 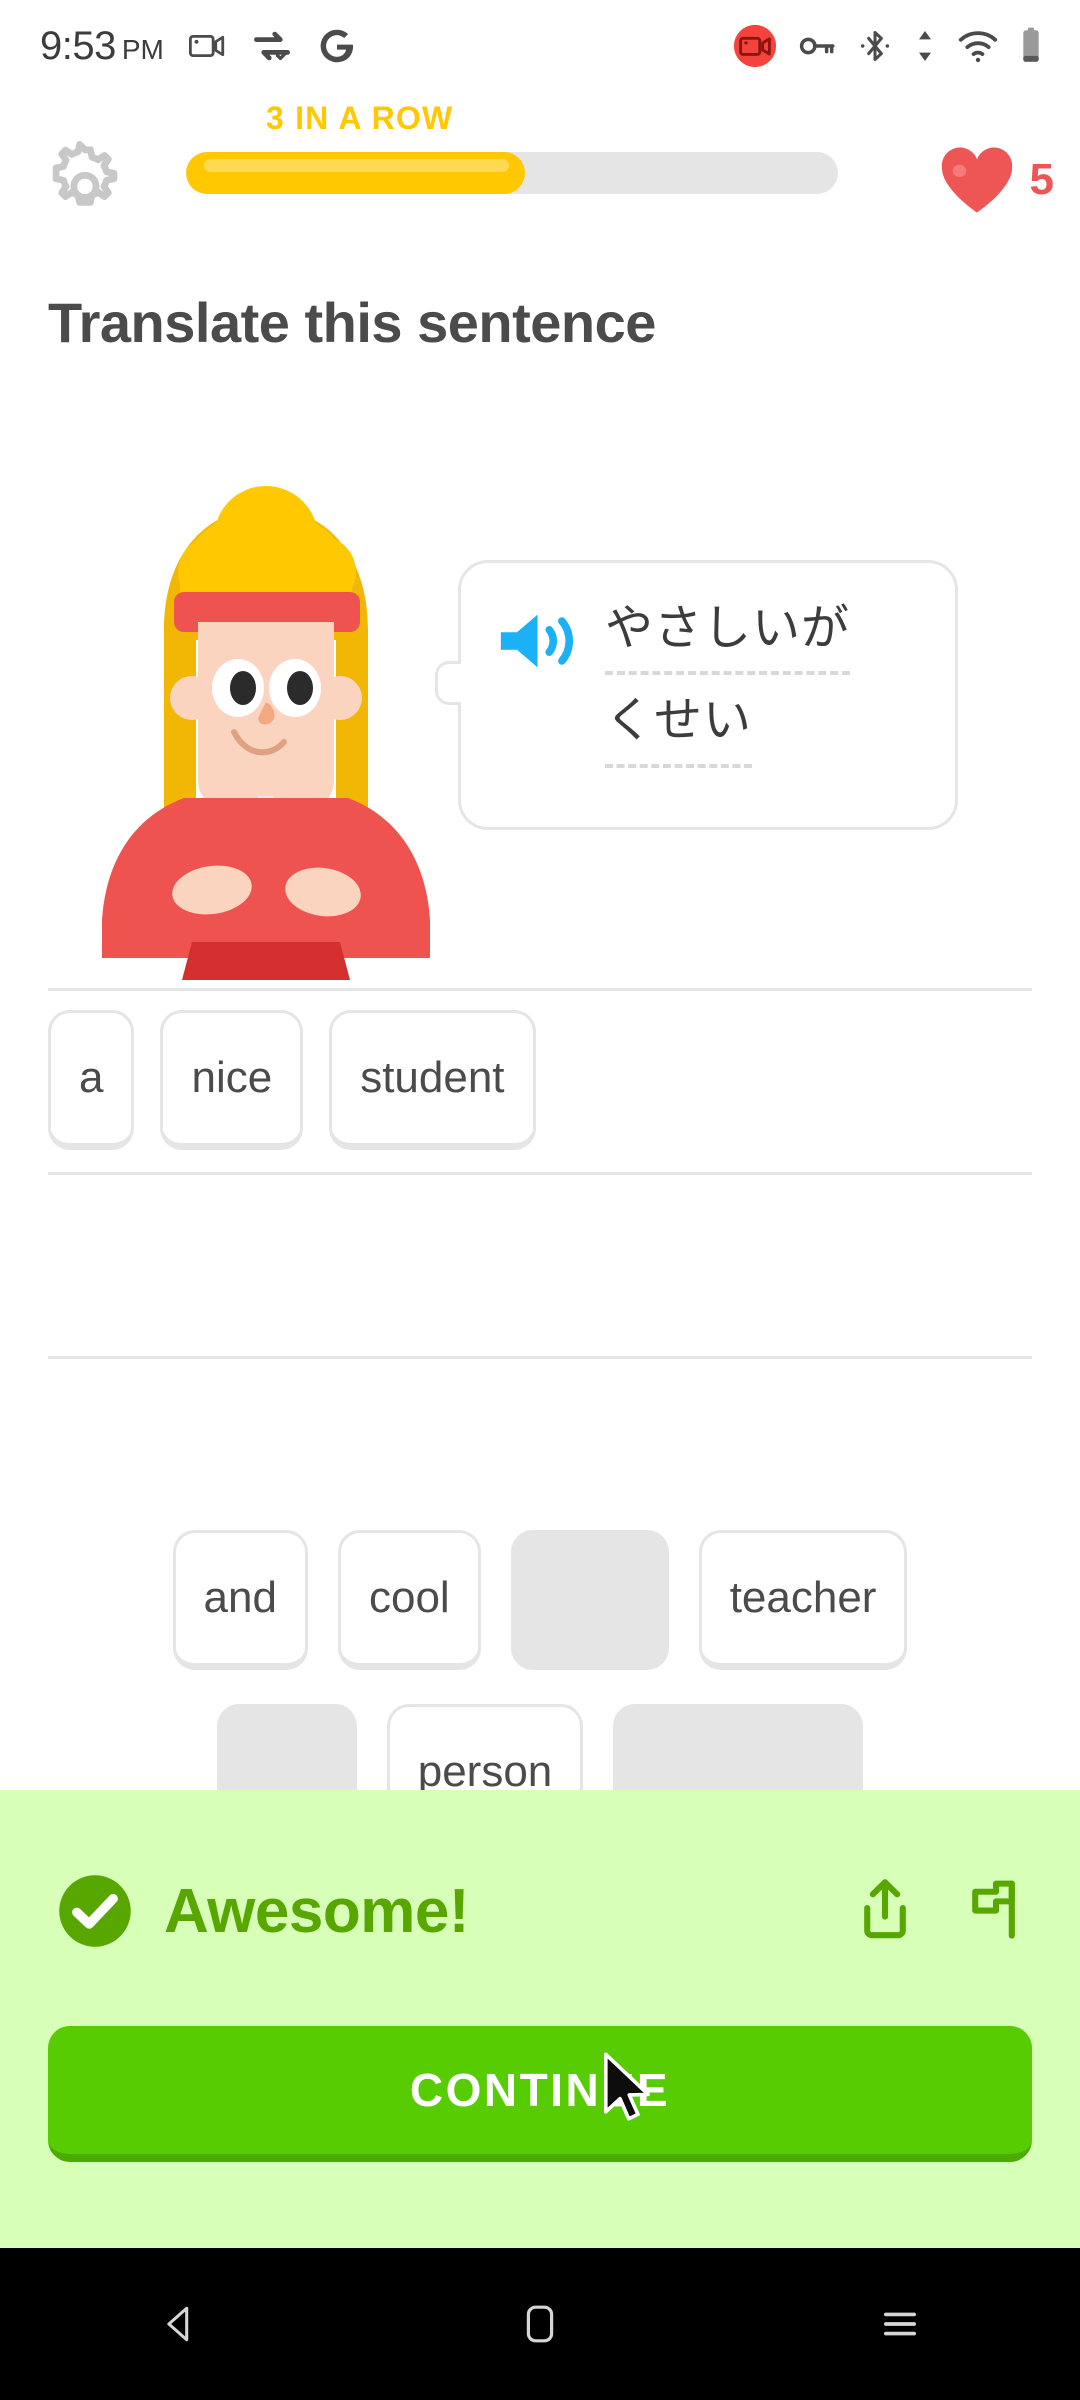 I want to click on screen-record-icon, so click(x=207, y=46).